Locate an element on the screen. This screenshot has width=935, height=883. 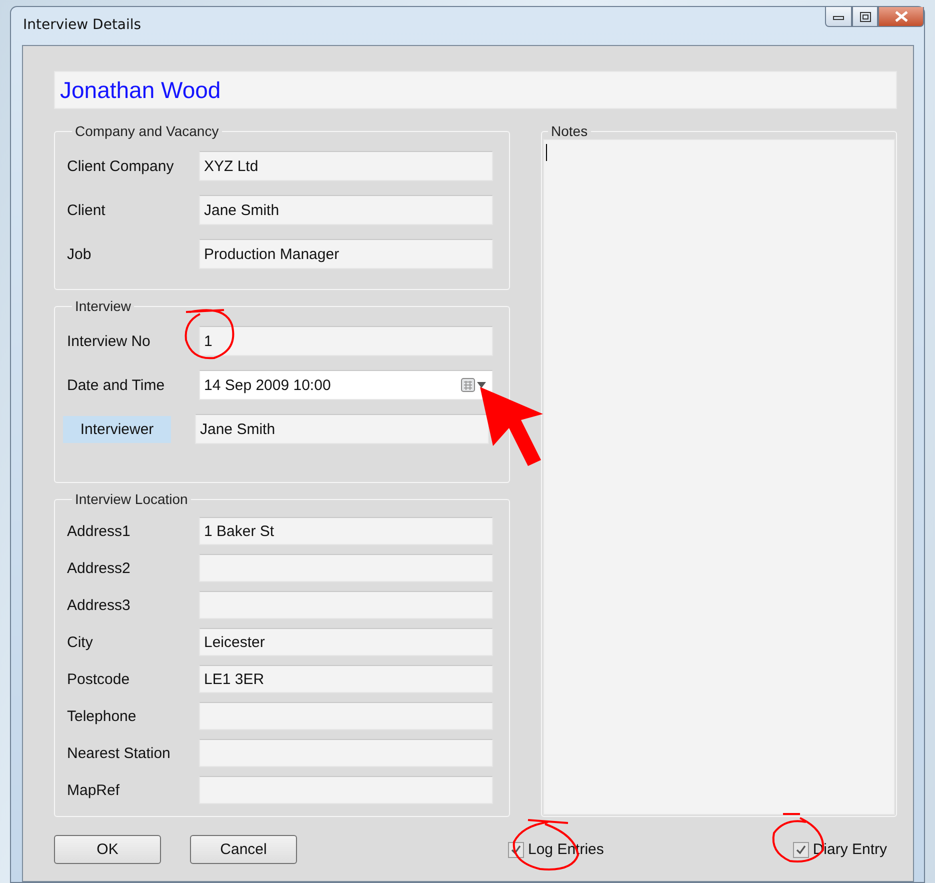
name-field: Jonathan Wood is located at coordinates (475, 90).